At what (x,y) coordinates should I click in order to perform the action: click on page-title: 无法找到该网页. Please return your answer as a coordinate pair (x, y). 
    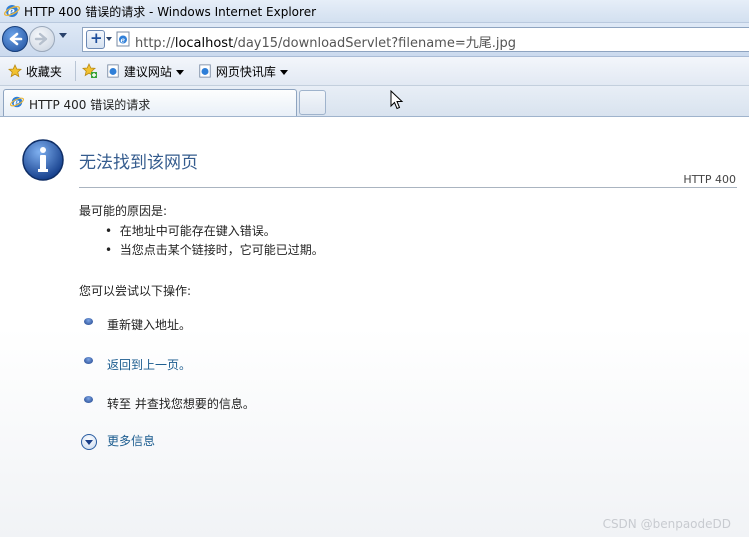
    Looking at the image, I should click on (138, 163).